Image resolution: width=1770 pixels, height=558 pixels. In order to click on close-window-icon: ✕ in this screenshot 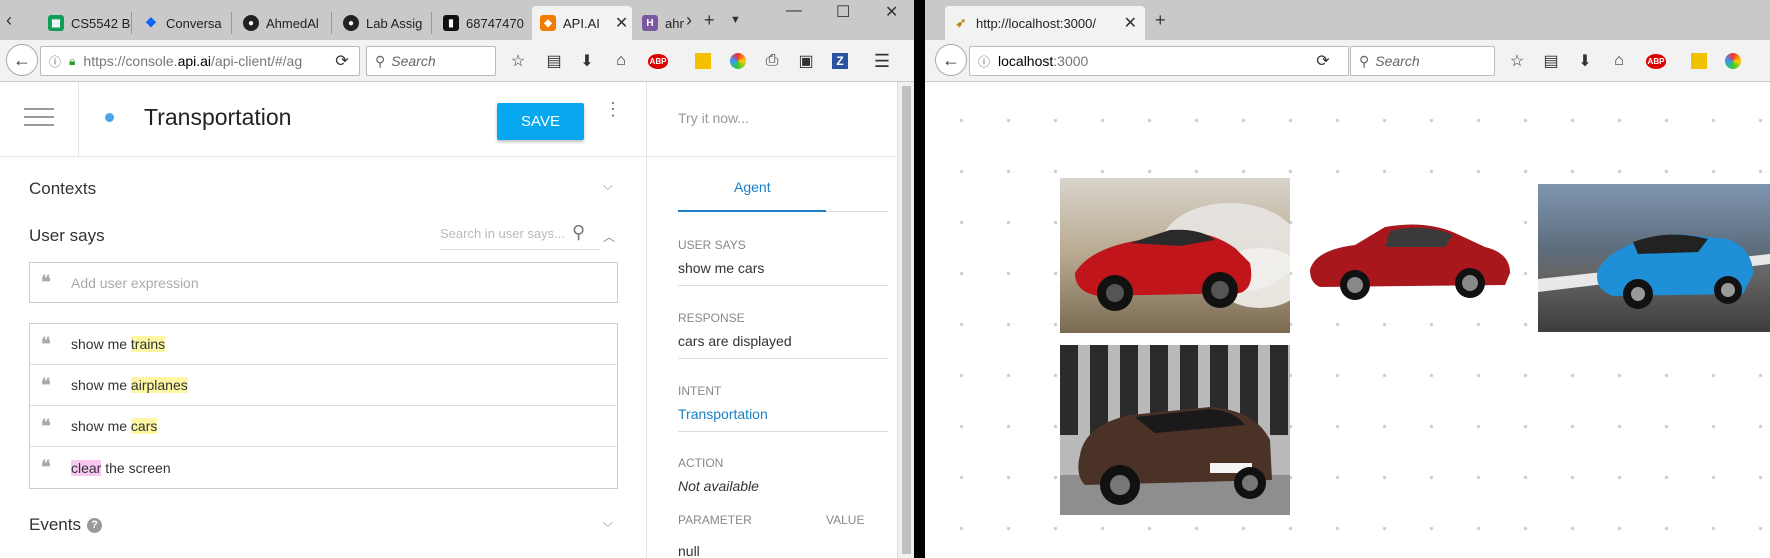, I will do `click(891, 12)`.